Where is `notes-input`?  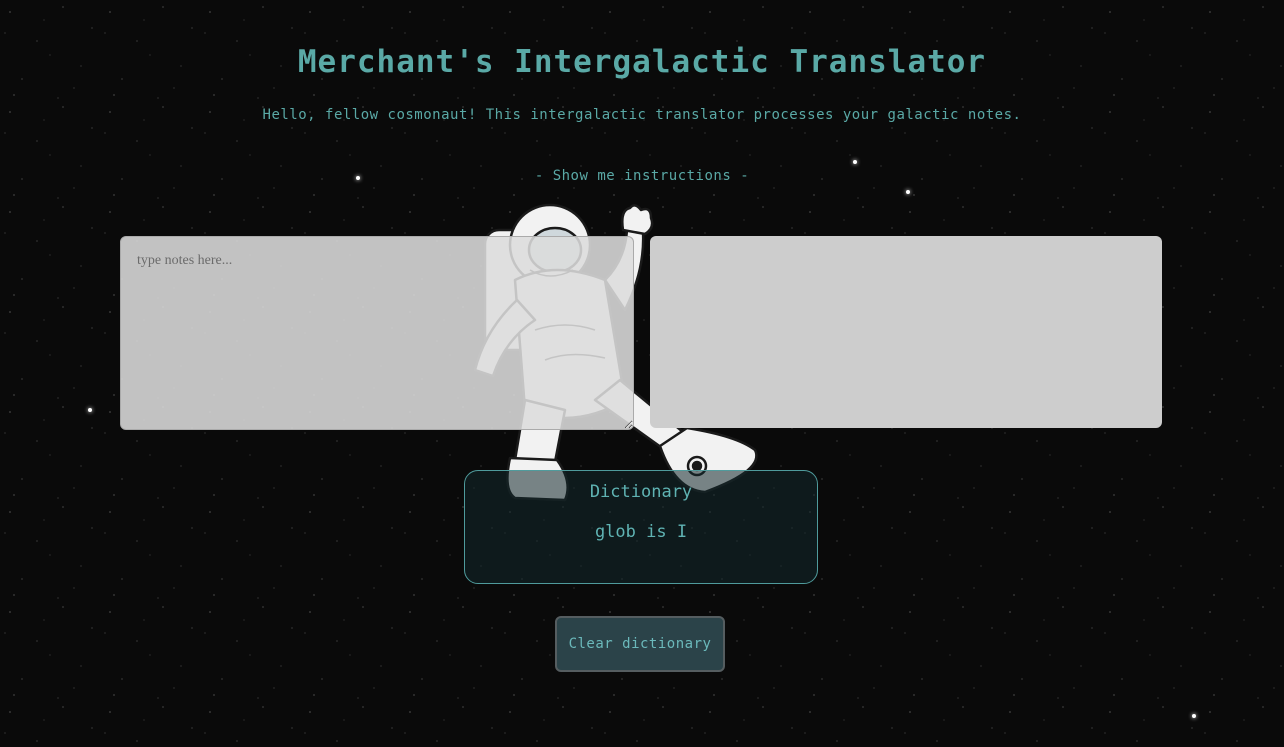
notes-input is located at coordinates (377, 333).